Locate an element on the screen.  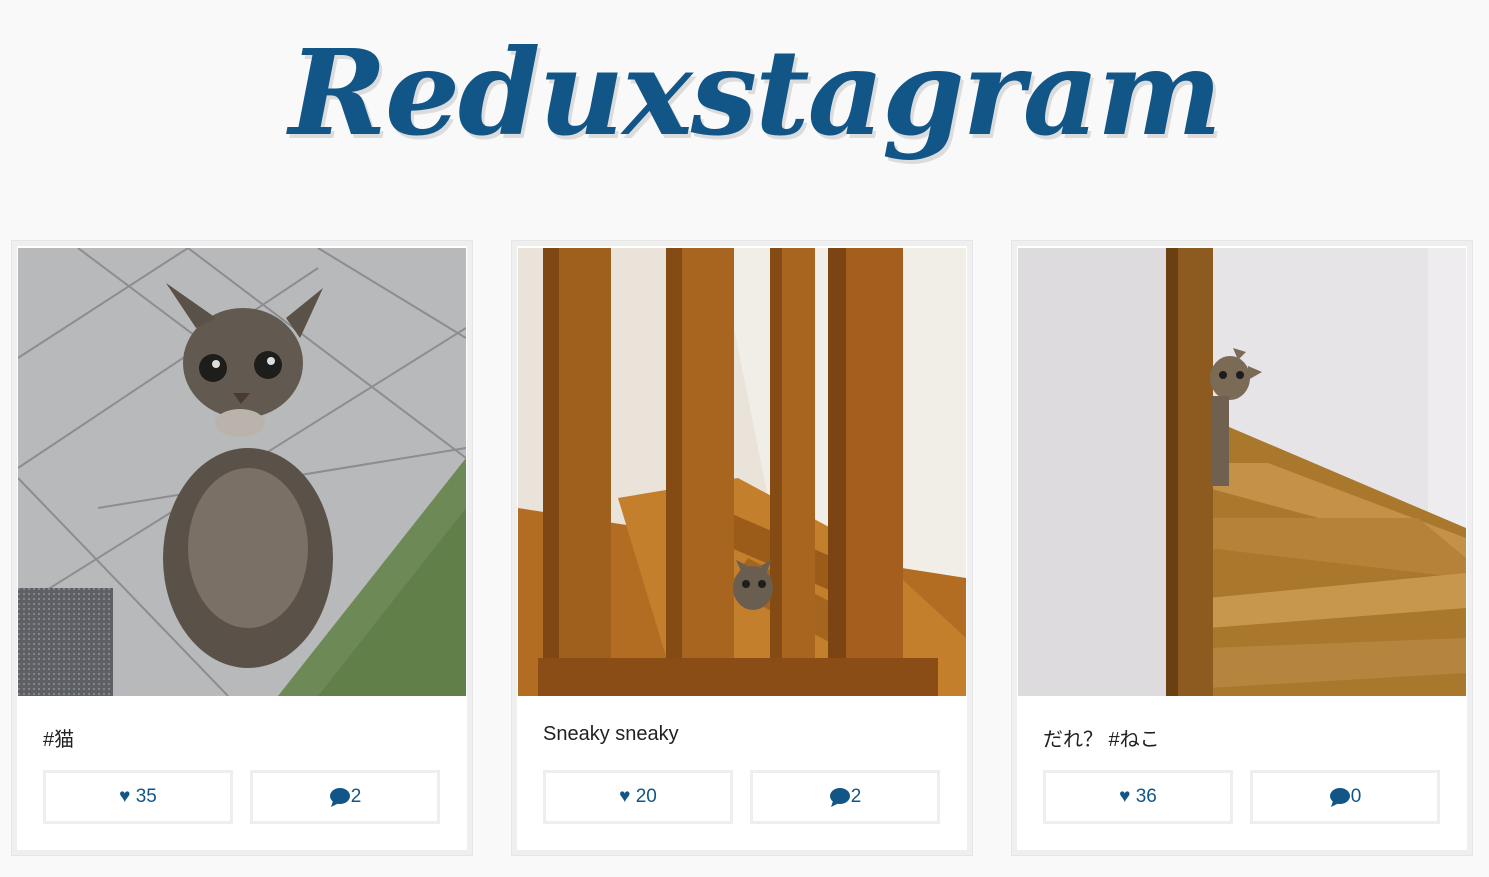
likes-count: ♥ 36 is located at coordinates (1138, 796).